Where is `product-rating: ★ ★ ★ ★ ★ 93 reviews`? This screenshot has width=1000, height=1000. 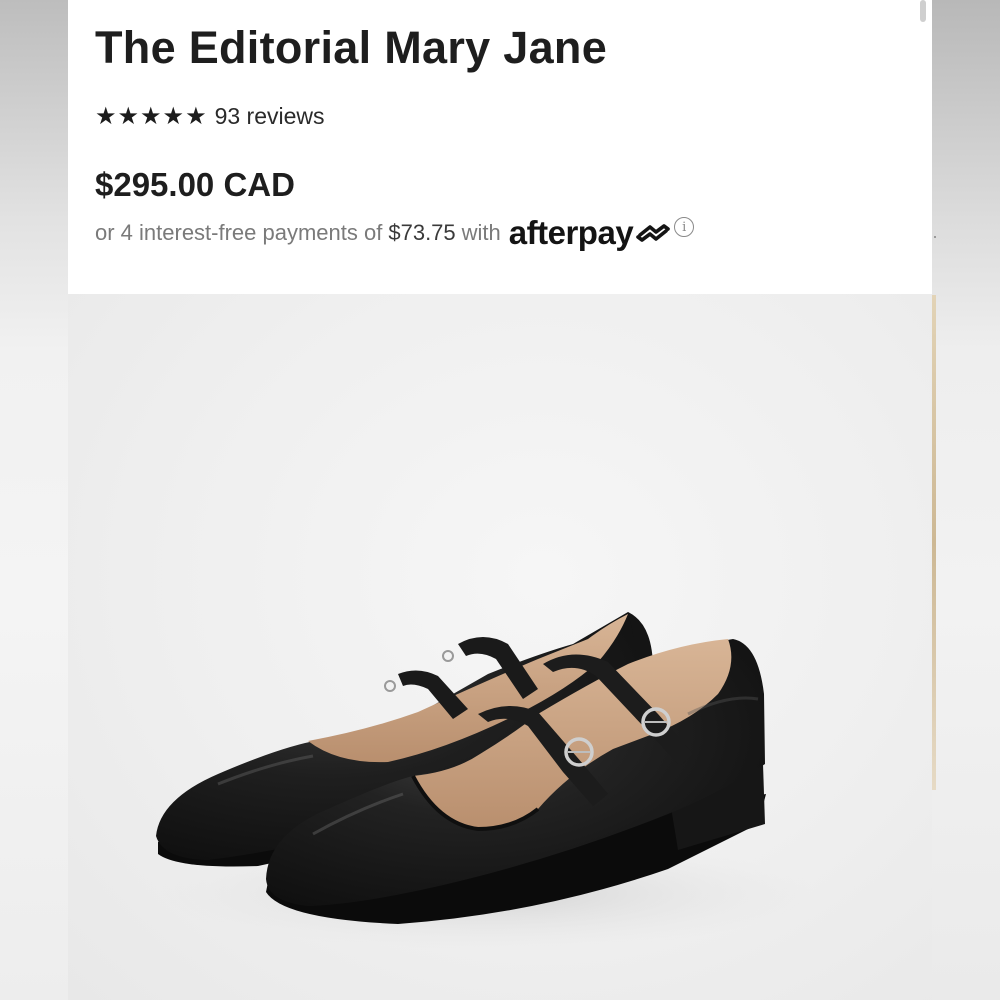 product-rating: ★ ★ ★ ★ ★ 93 reviews is located at coordinates (210, 116).